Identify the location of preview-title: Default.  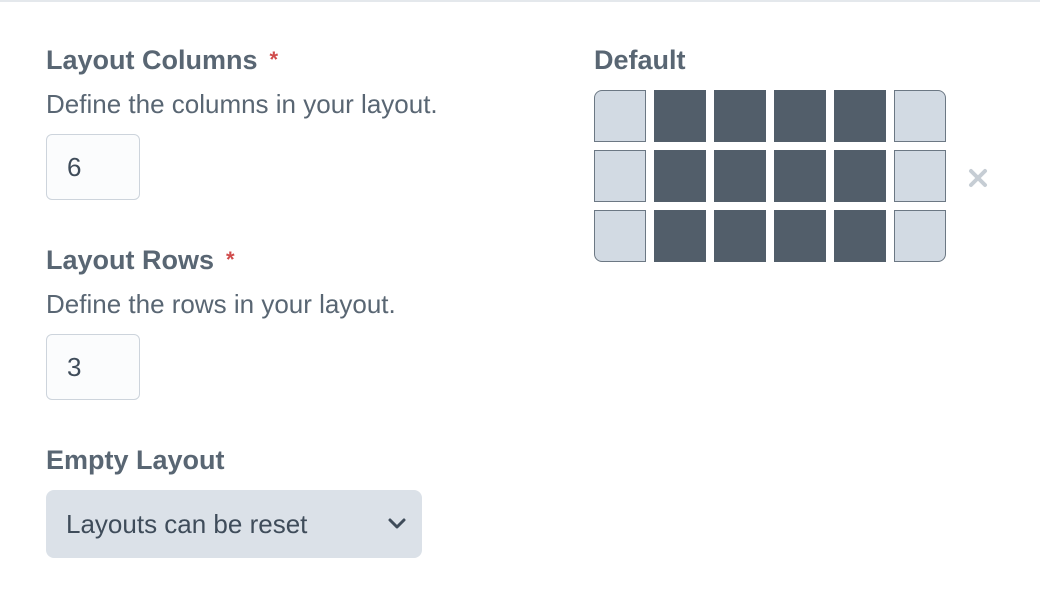
(640, 60).